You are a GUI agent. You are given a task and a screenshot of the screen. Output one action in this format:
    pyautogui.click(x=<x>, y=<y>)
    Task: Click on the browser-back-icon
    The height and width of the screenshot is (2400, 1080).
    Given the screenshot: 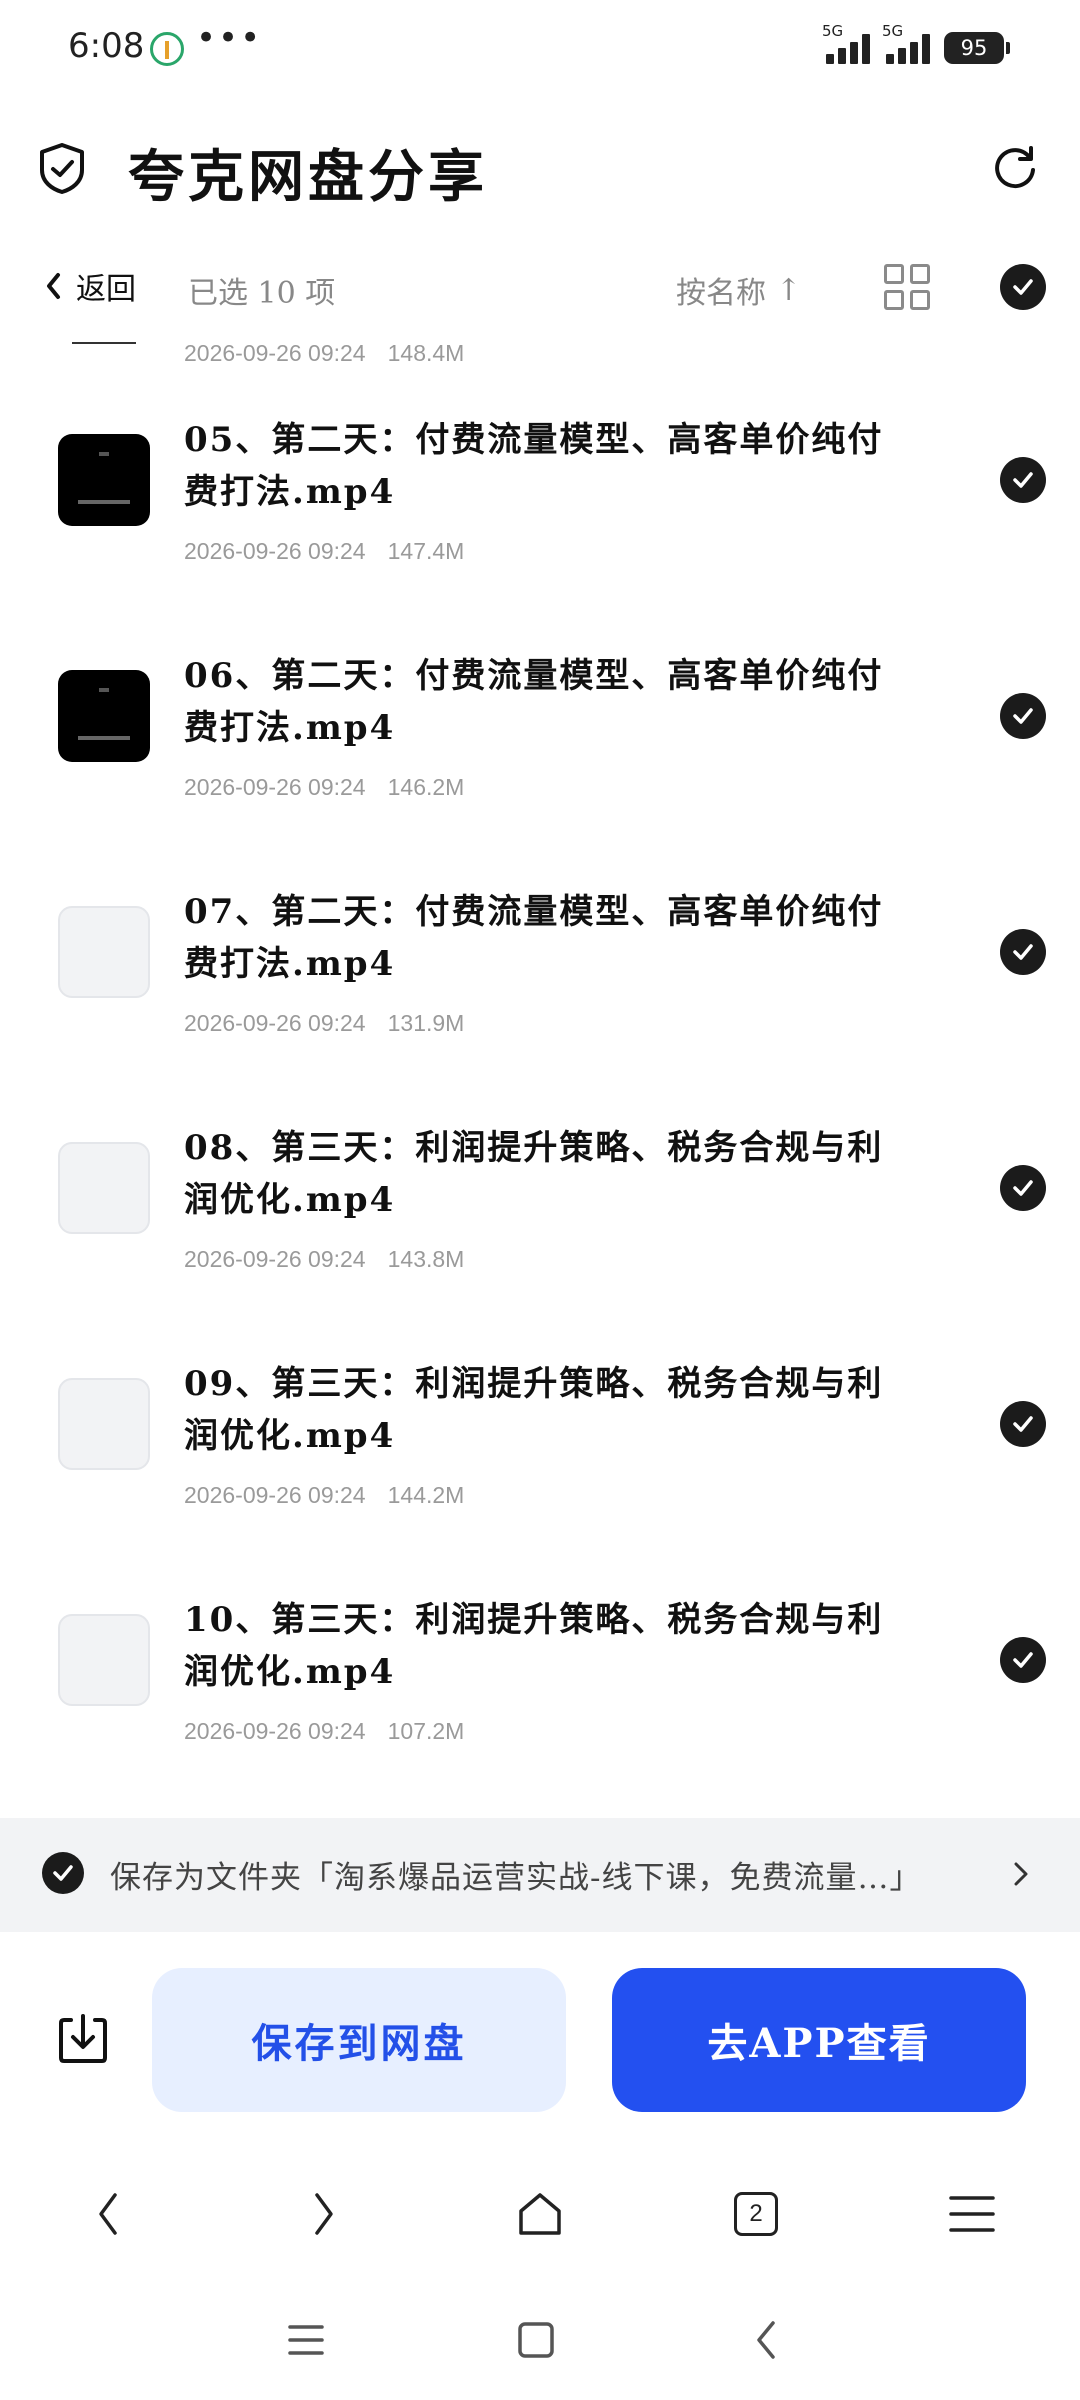 What is the action you would take?
    pyautogui.click(x=108, y=2214)
    